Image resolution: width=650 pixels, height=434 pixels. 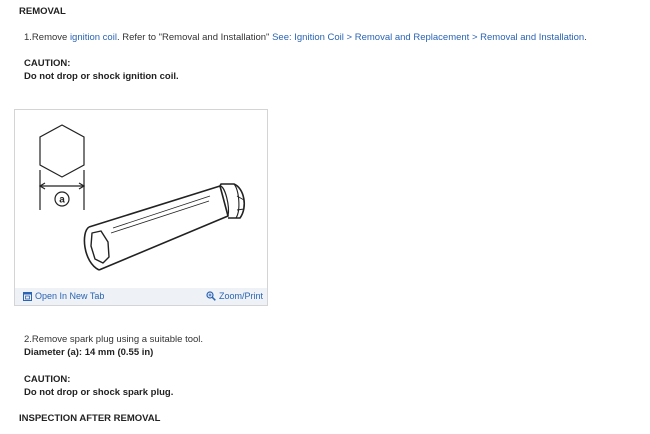 I want to click on caution-2-text: Do not drop or shock spark plug., so click(x=99, y=392).